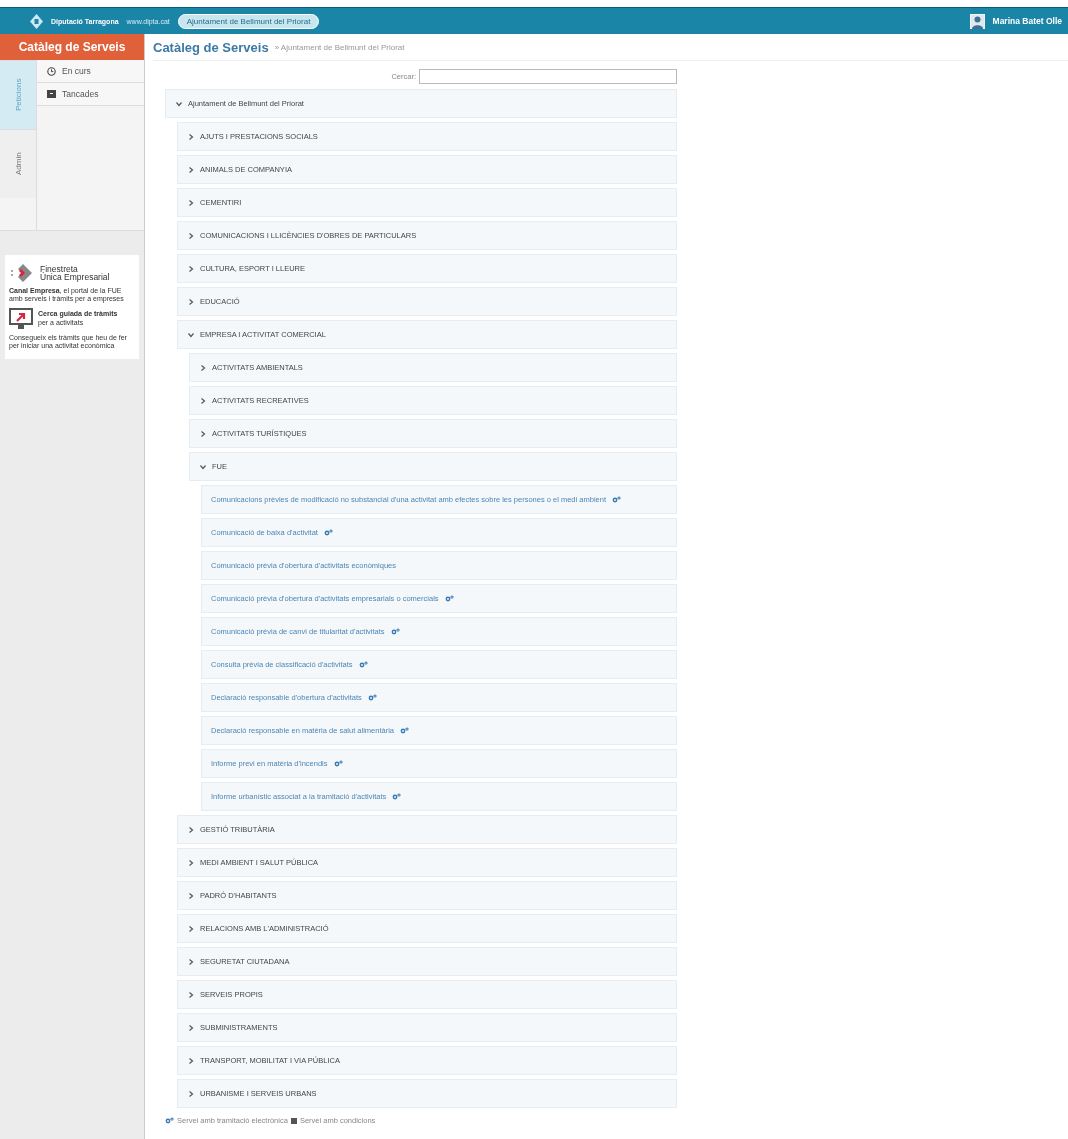 The width and height of the screenshot is (1068, 1139). I want to click on entity-pill: Ajuntament de Bellmunt del Priorat, so click(248, 21).